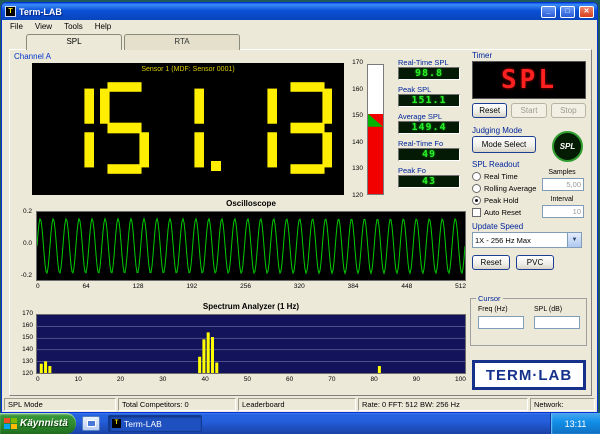  What do you see at coordinates (251, 306) in the screenshot?
I see `spectrum-title: Spectrum Analyzer (1 Hz)` at bounding box center [251, 306].